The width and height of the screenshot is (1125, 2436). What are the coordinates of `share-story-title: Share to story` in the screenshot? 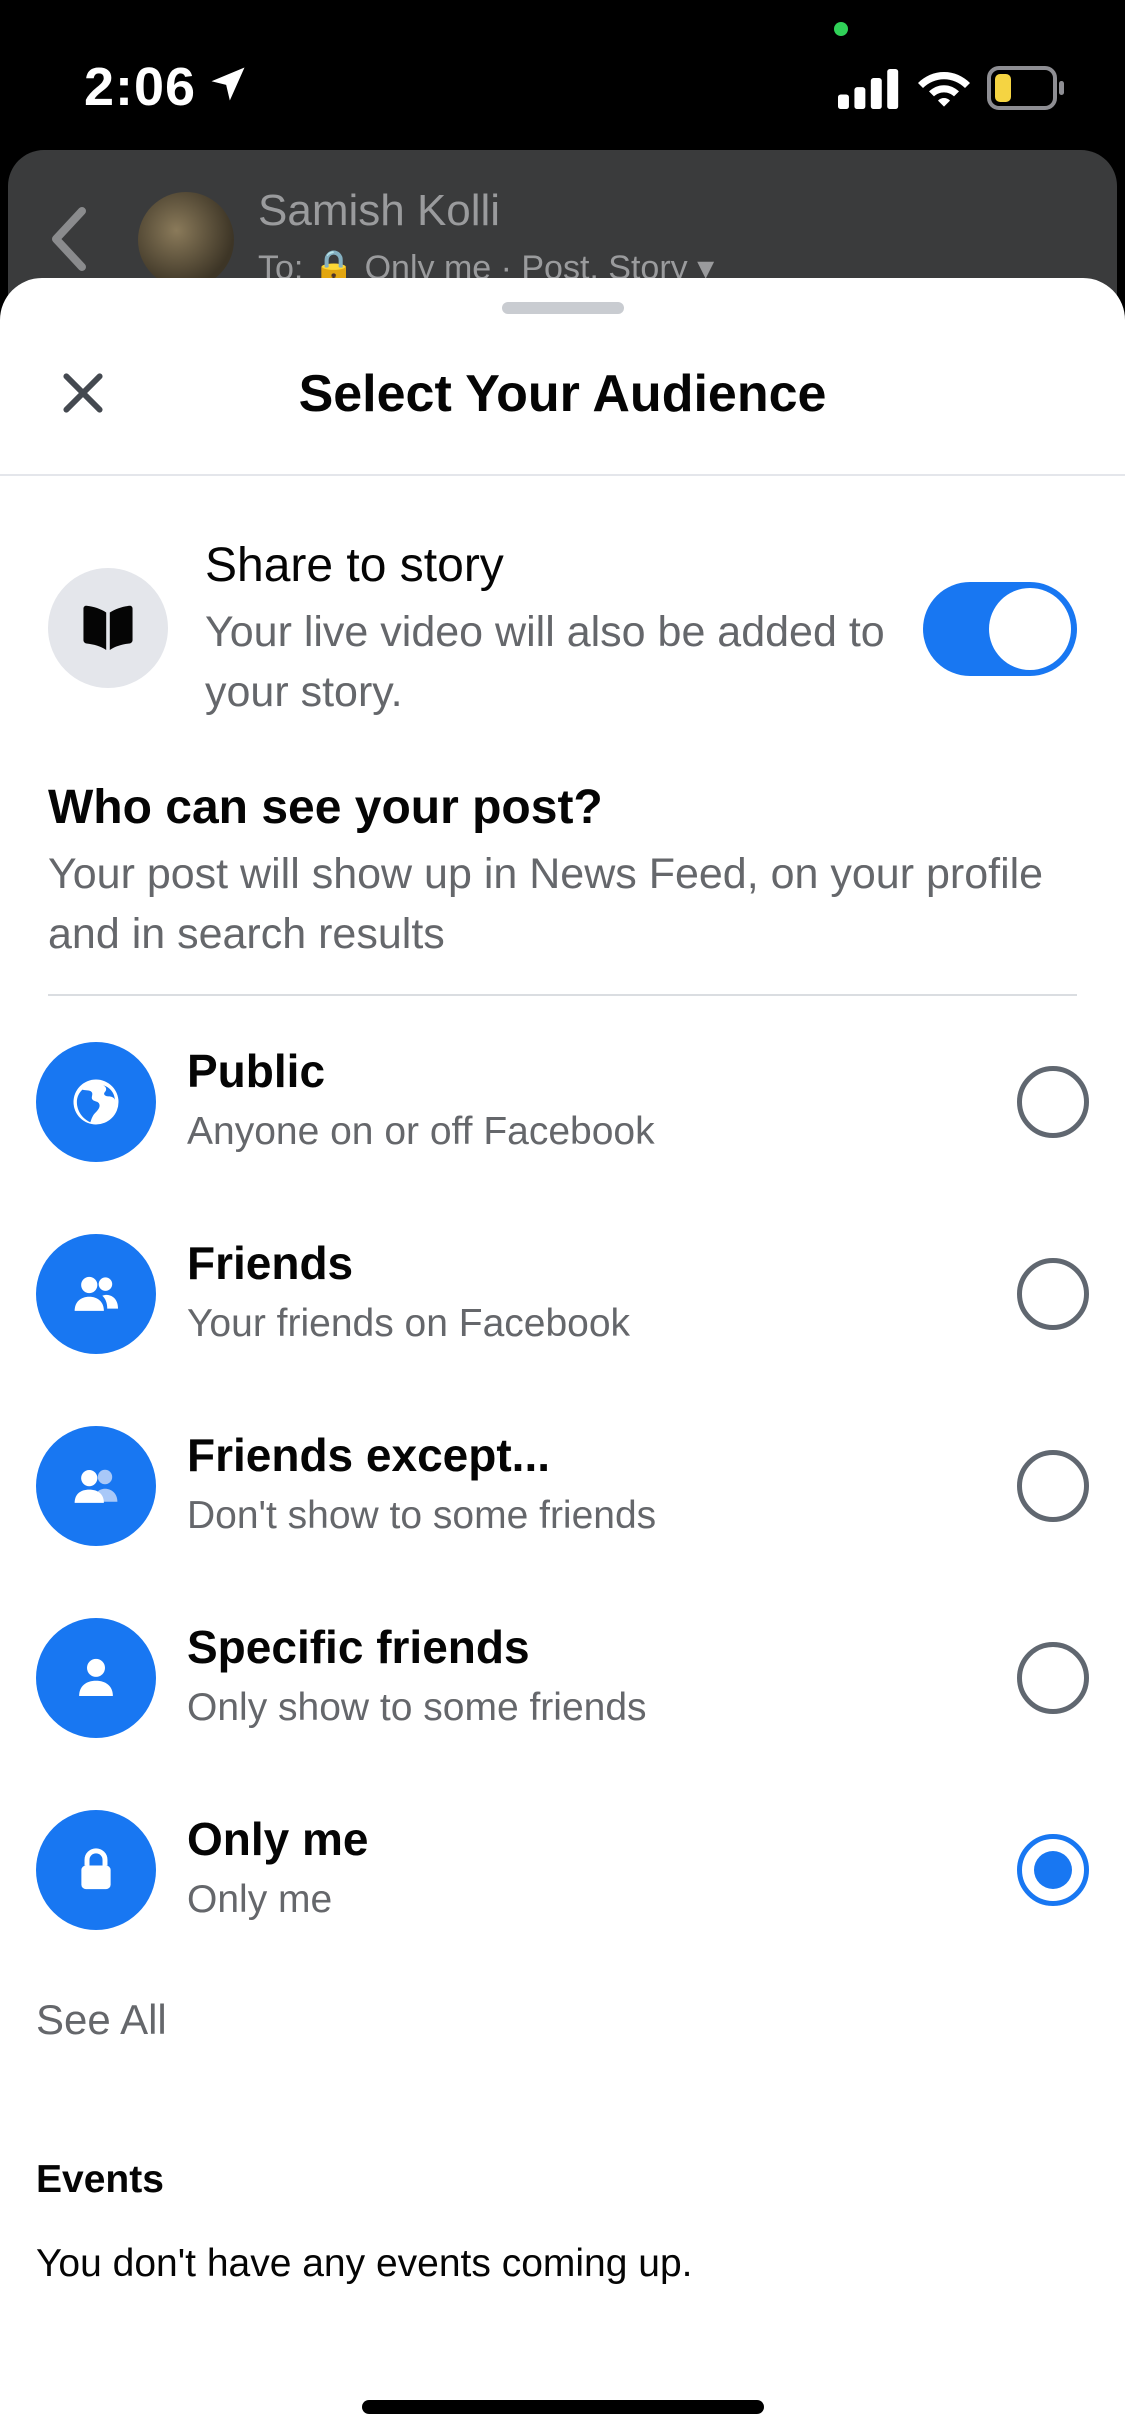 It's located at (354, 565).